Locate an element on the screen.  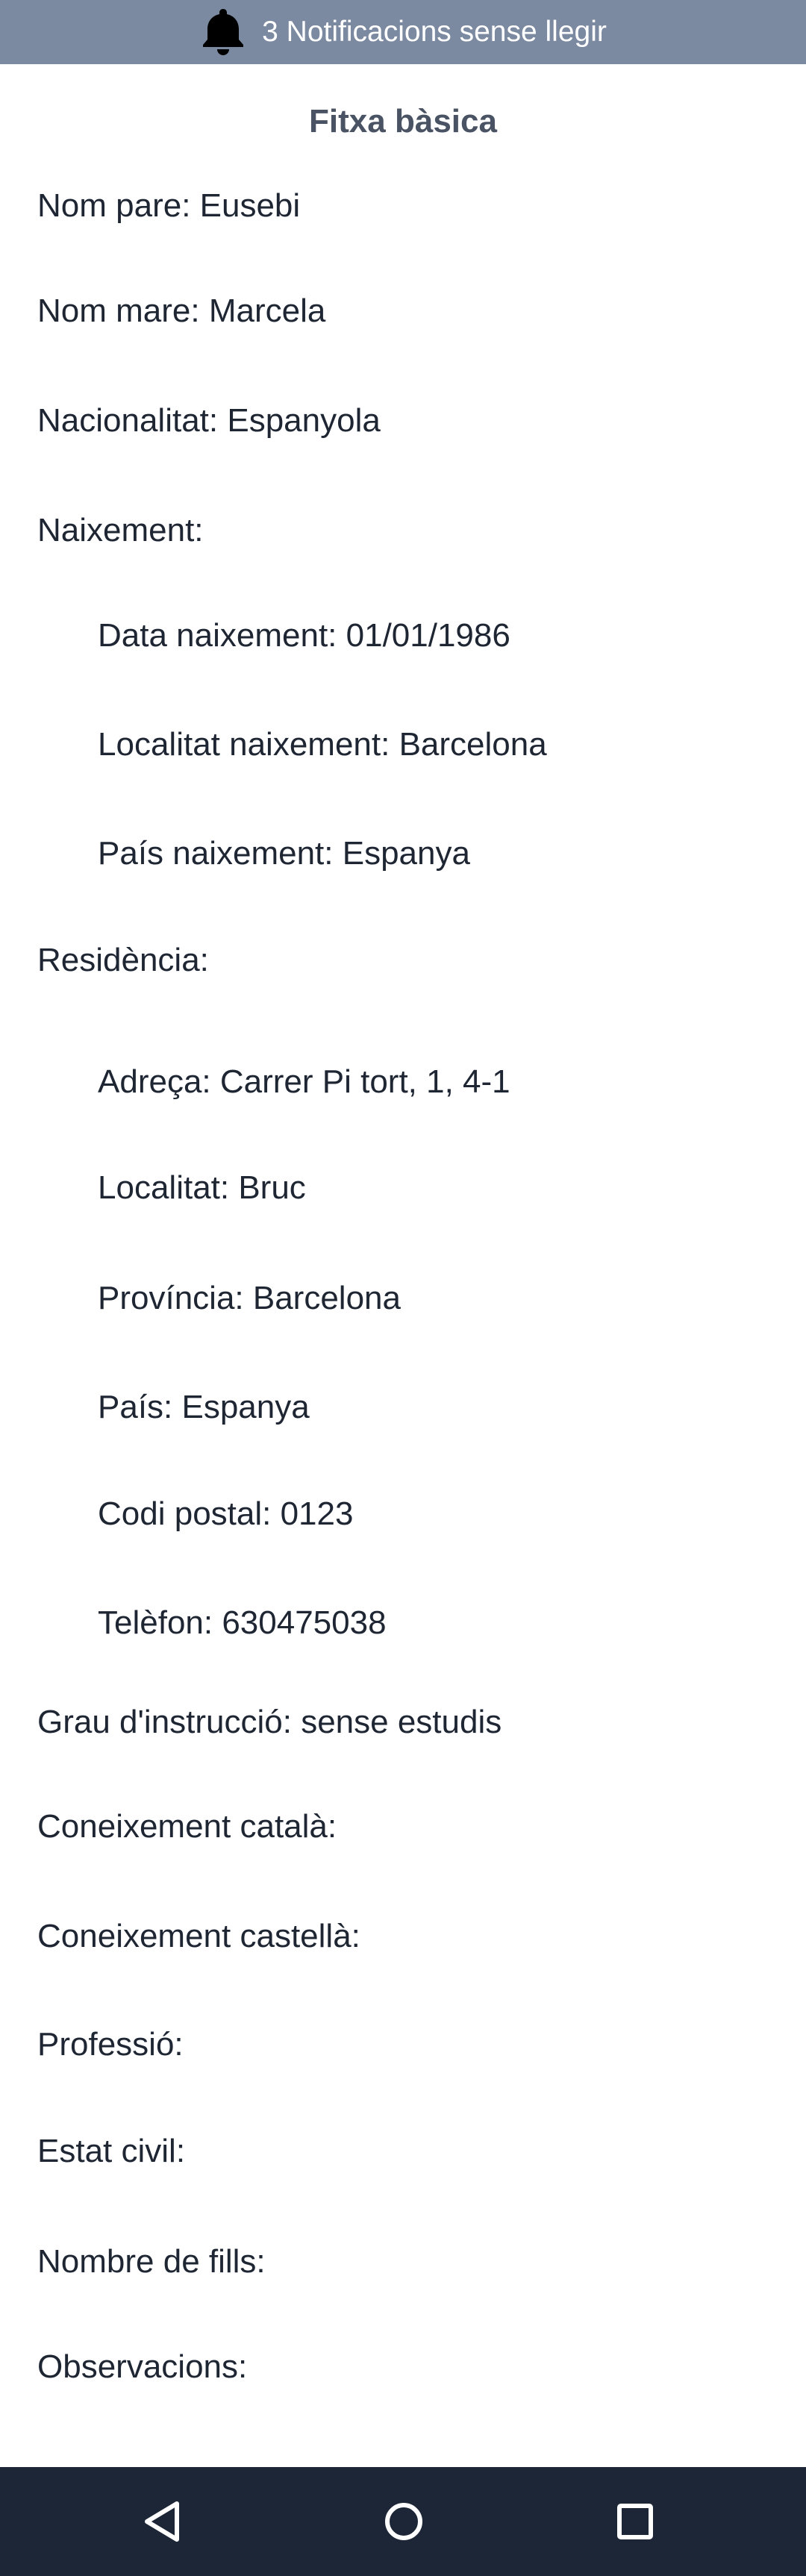
system-nav-bar is located at coordinates (403, 2521).